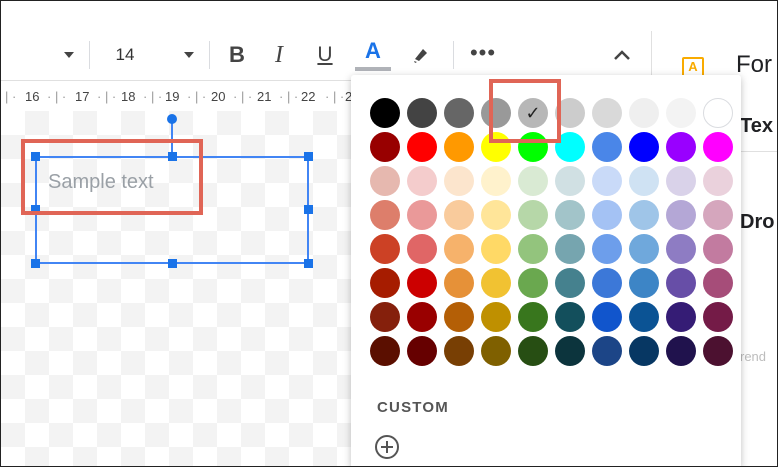 This screenshot has width=778, height=467. What do you see at coordinates (35, 263) in the screenshot?
I see `resize-handle-bottom-left` at bounding box center [35, 263].